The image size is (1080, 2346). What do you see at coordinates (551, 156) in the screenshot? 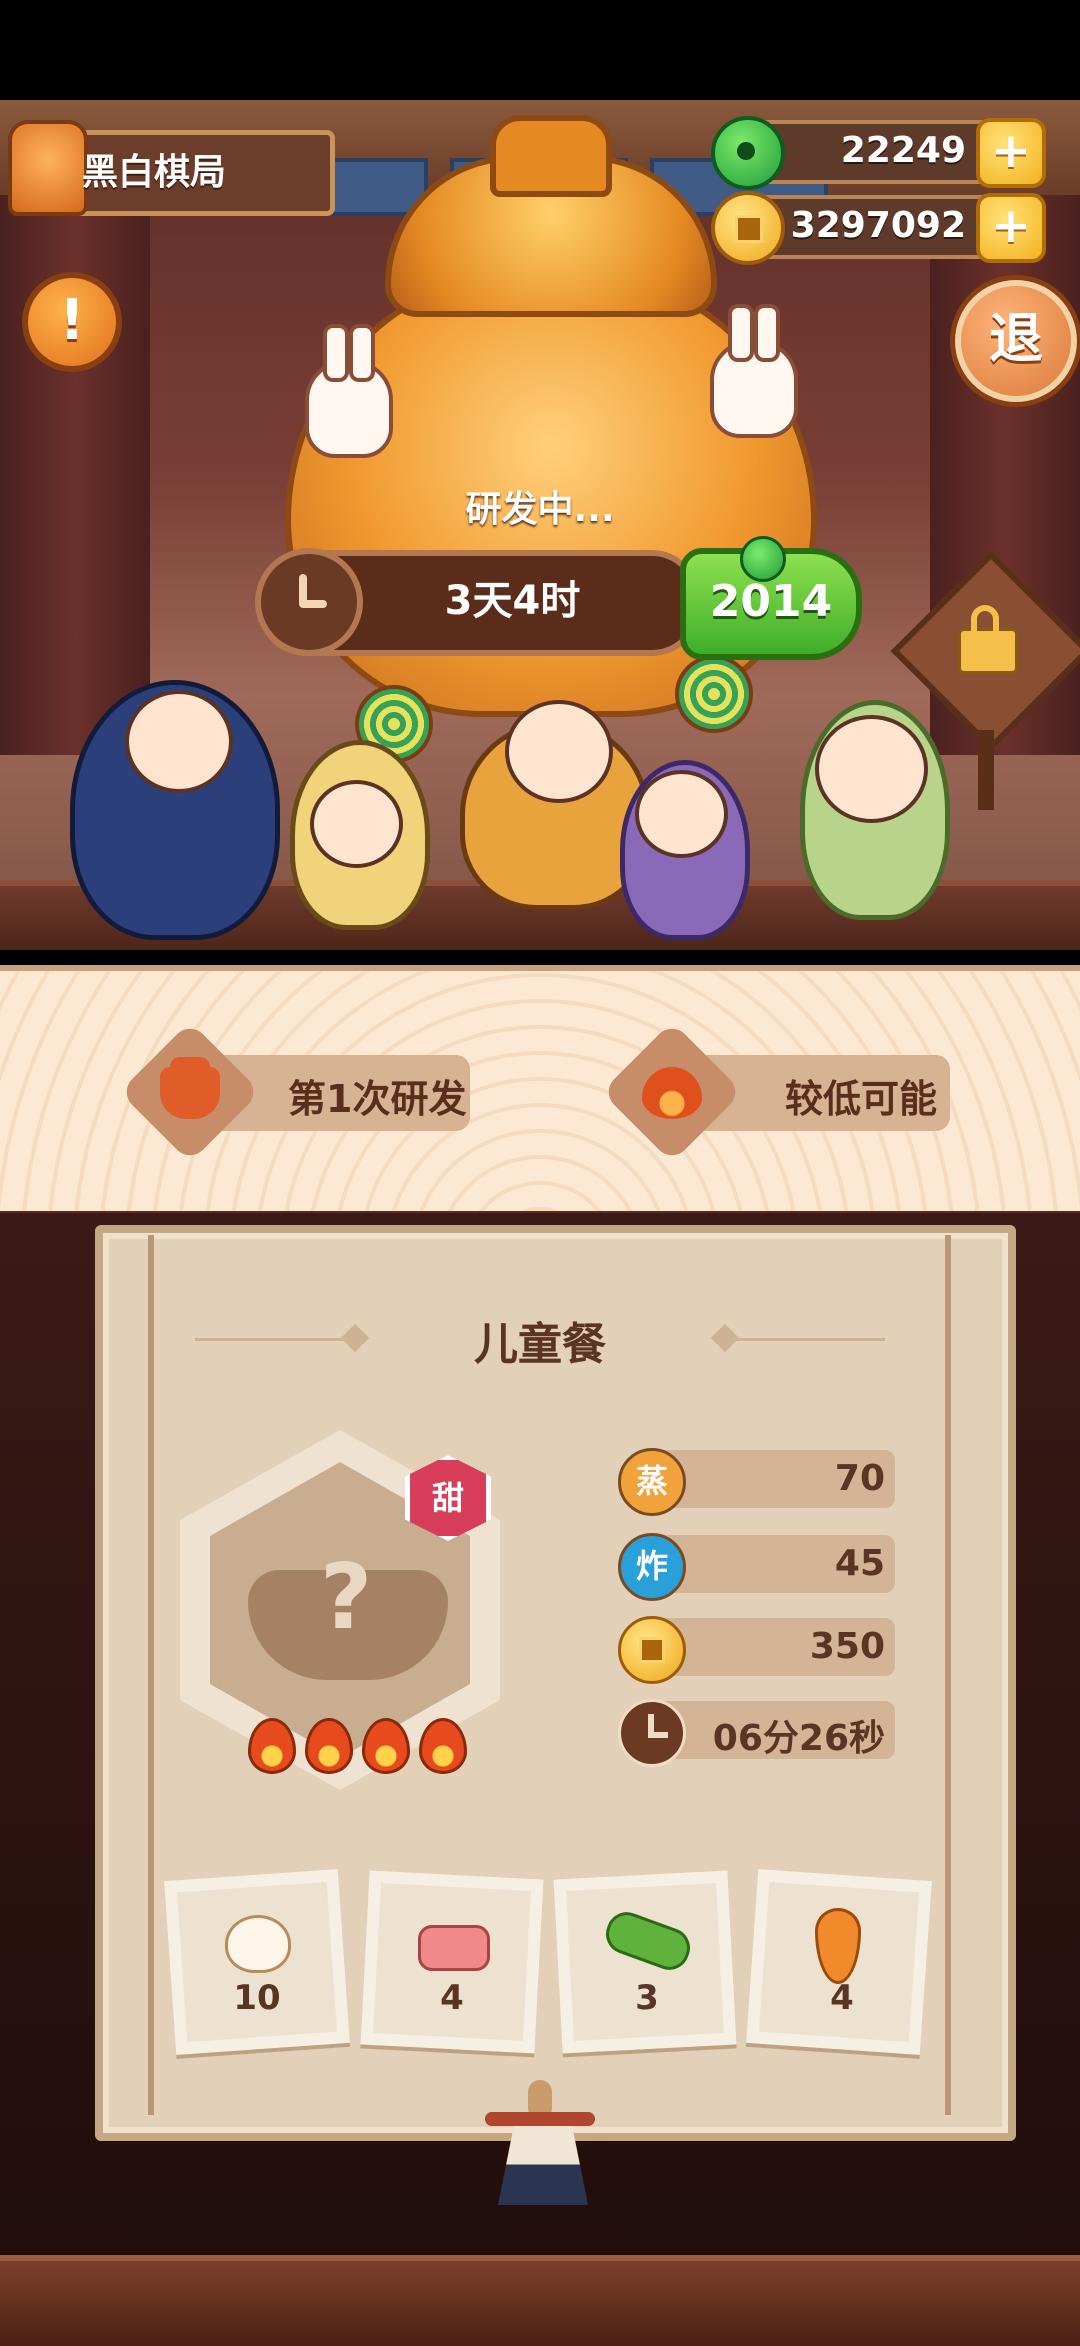
I see `pot-knob` at bounding box center [551, 156].